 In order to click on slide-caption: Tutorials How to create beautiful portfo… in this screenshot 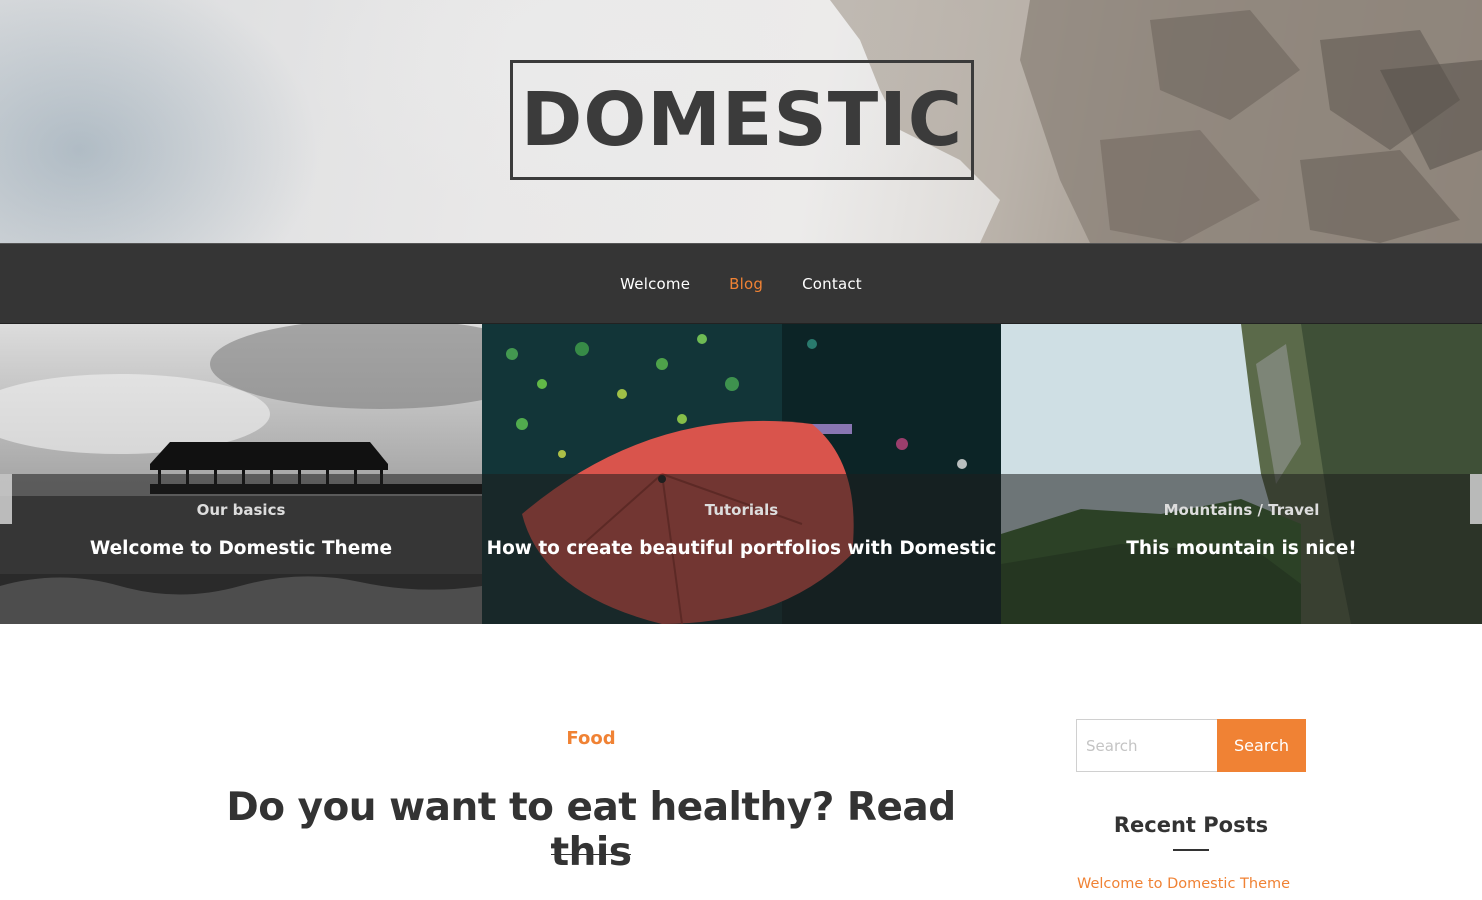, I will do `click(741, 549)`.